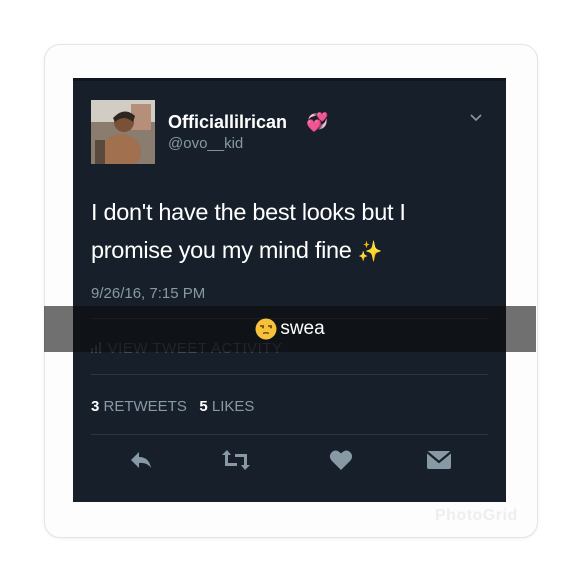  Describe the element at coordinates (233, 406) in the screenshot. I see `likes-label: LIKES` at that location.